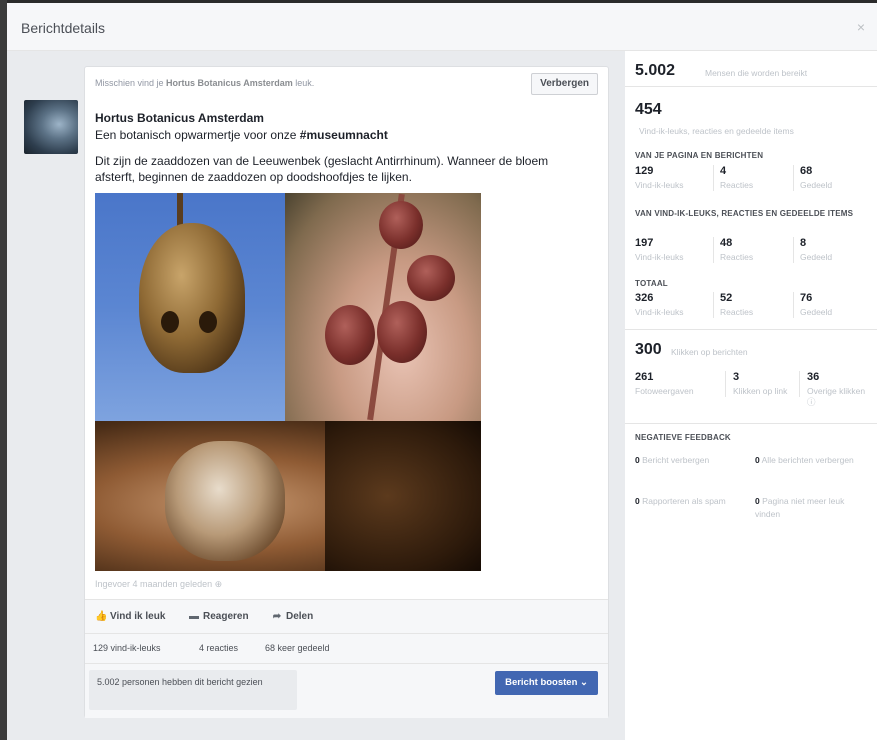  I want to click on comments-count-link: 4 reacties, so click(218, 648).